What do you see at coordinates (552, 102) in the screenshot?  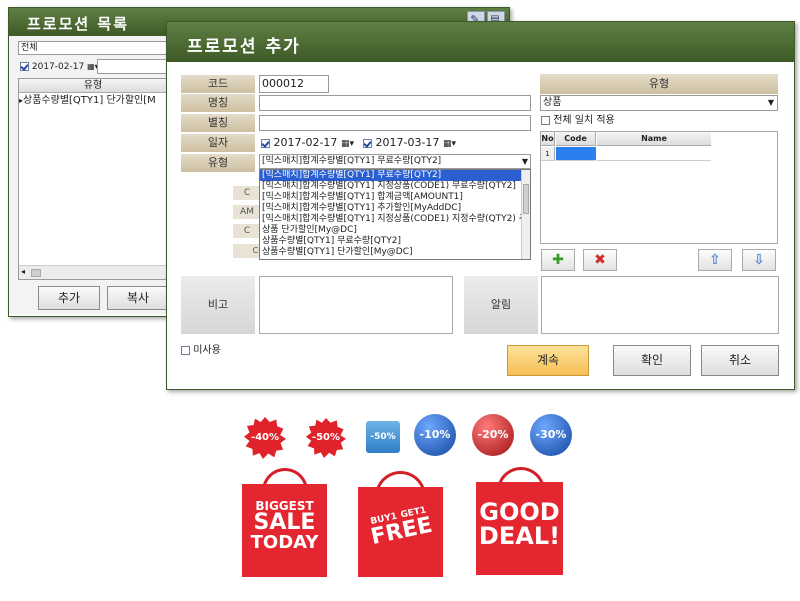 I see `product-type-value: 상품` at bounding box center [552, 102].